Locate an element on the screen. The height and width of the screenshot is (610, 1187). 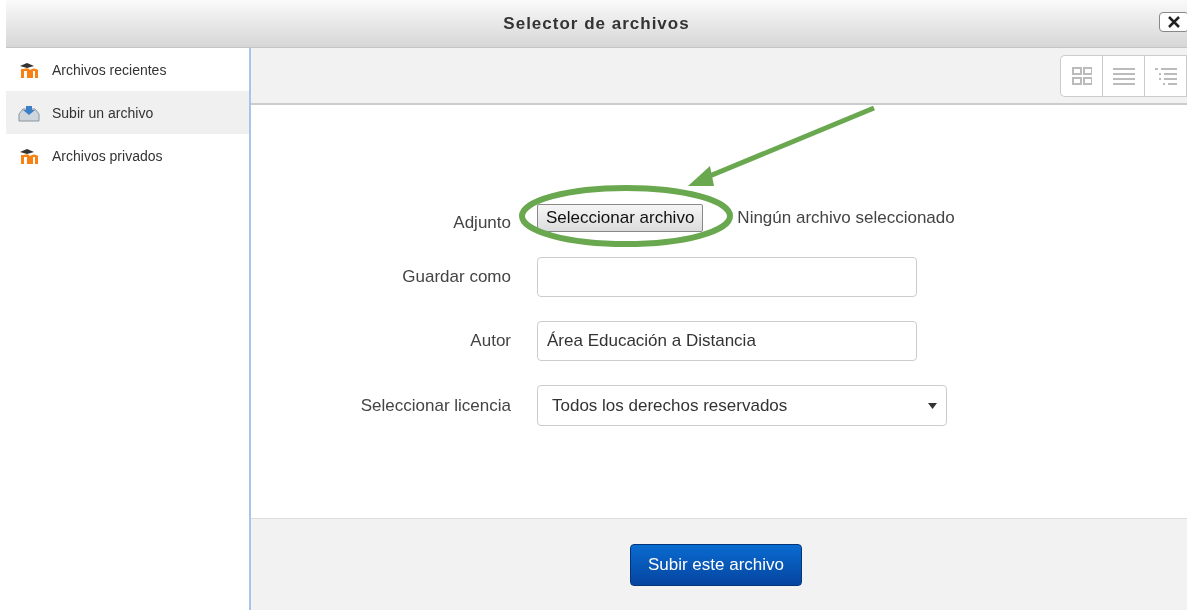
list-view-icon is located at coordinates (1123, 75).